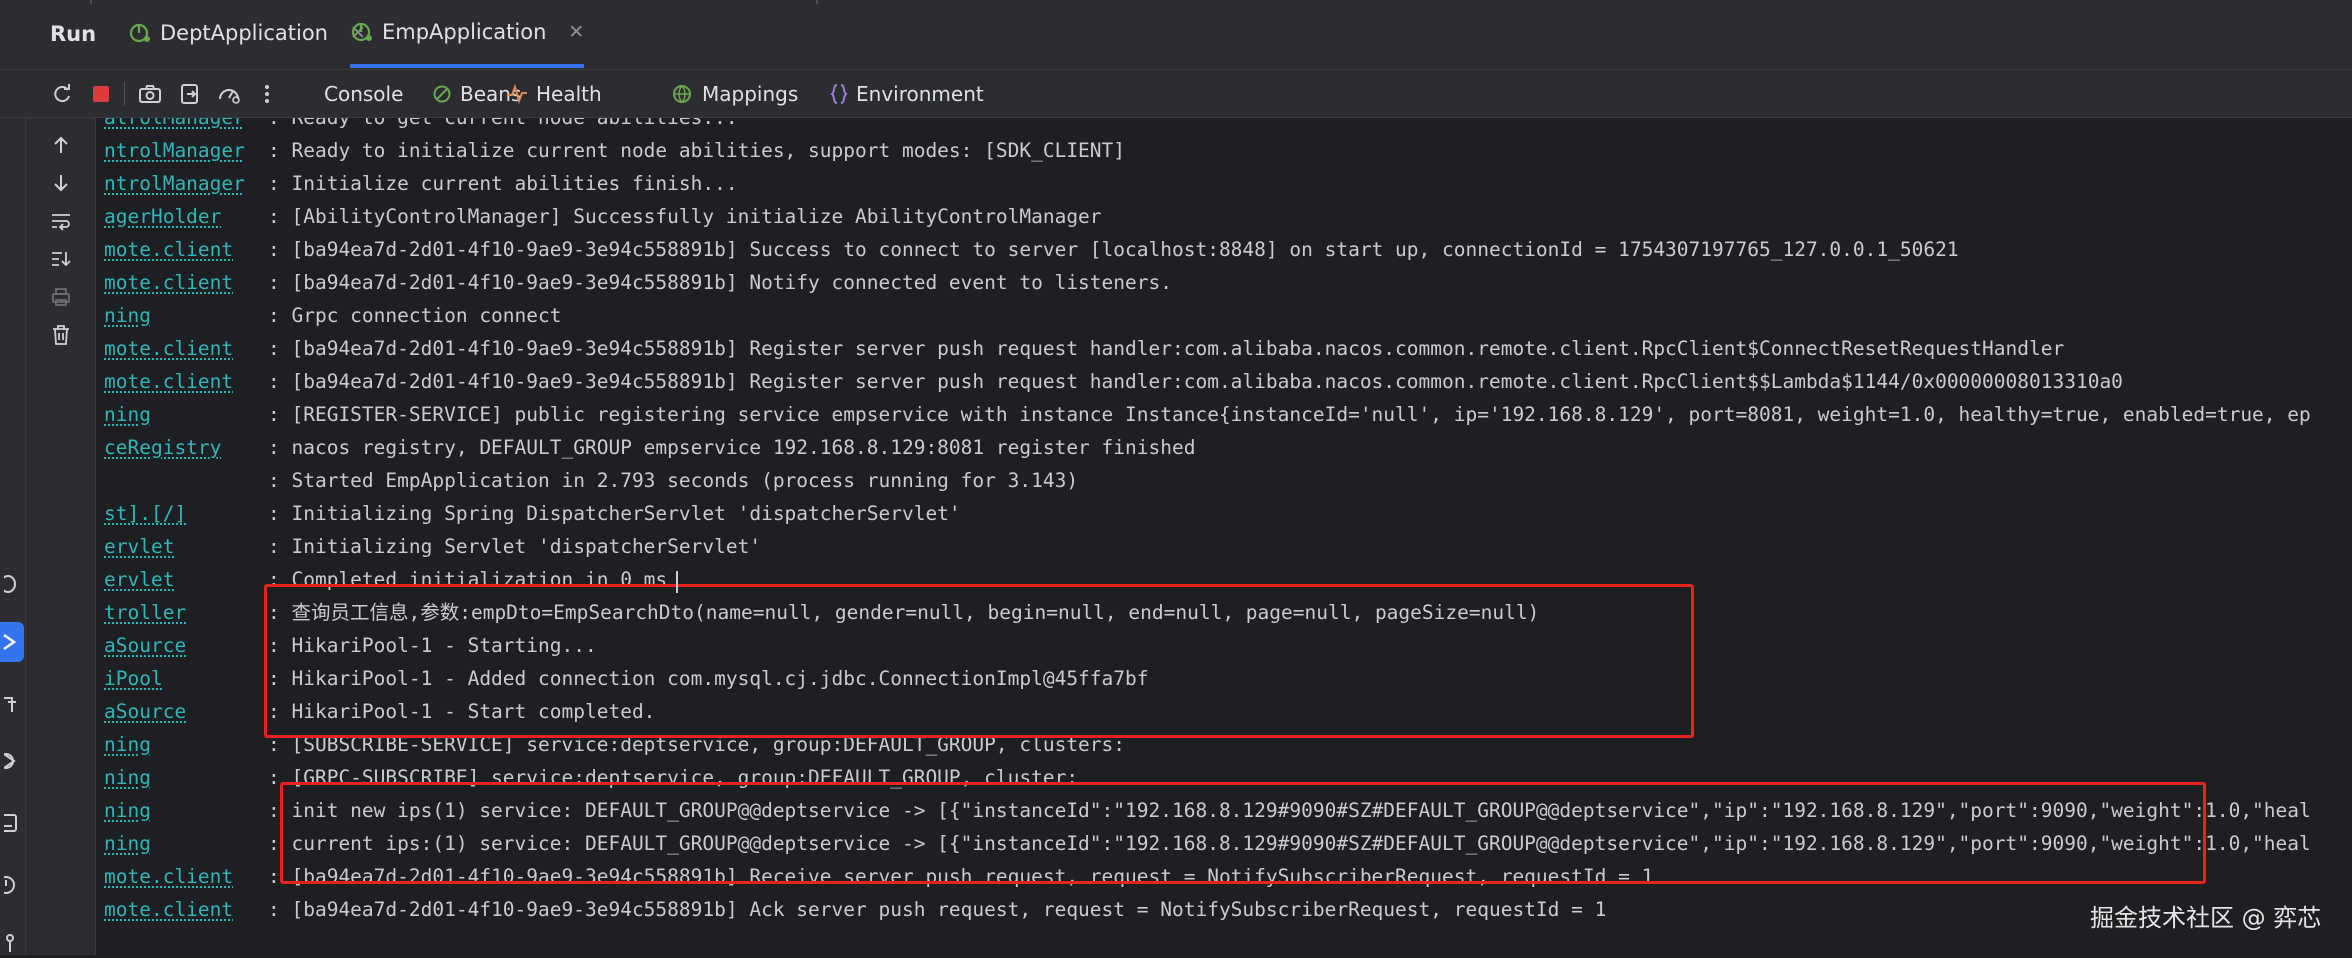  I want to click on log-message: : Grpc connection connect, so click(415, 315).